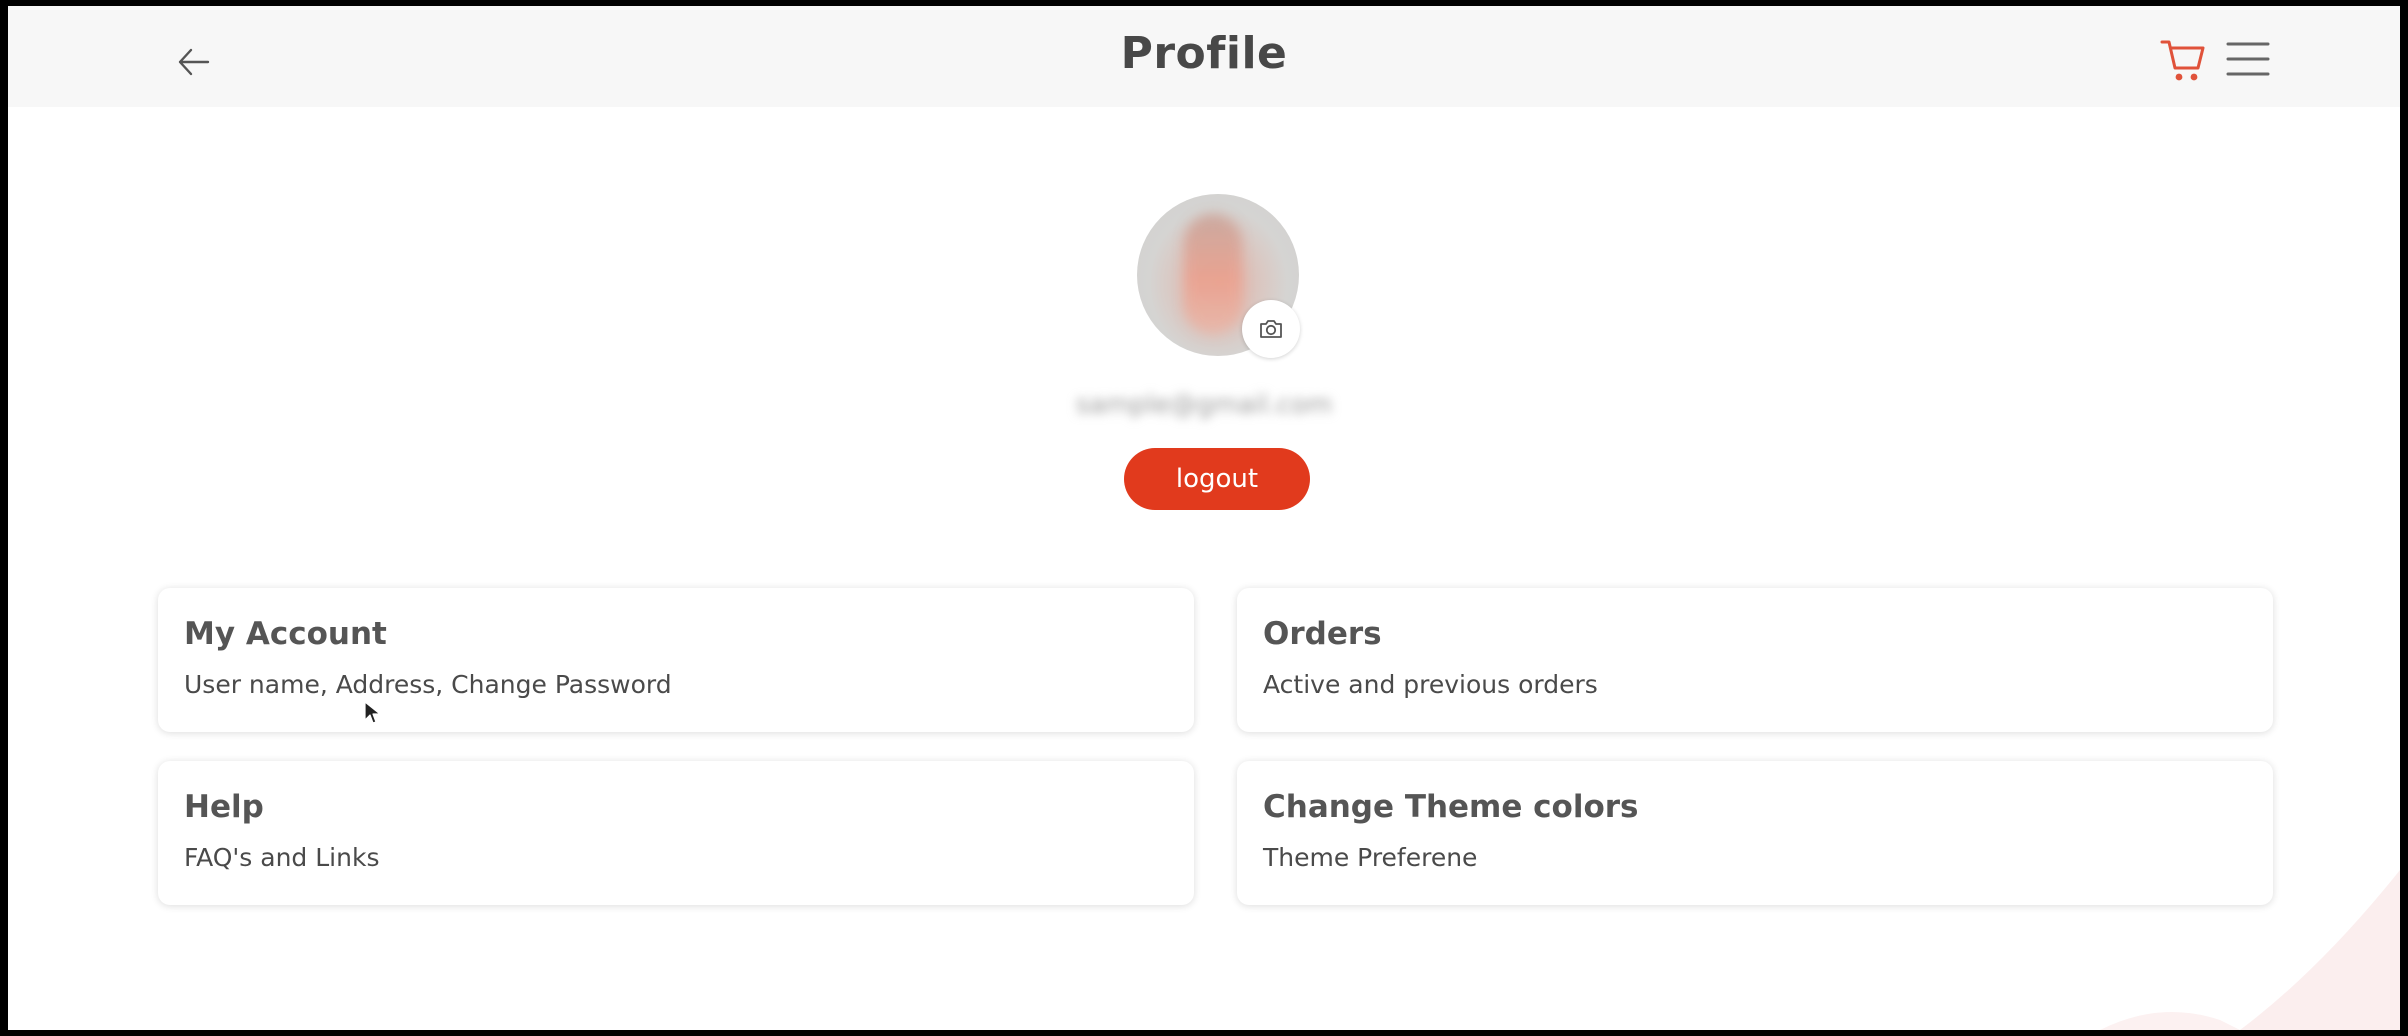  Describe the element at coordinates (1755, 660) in the screenshot. I see `card-orders: Orders Active and previous orders` at that location.